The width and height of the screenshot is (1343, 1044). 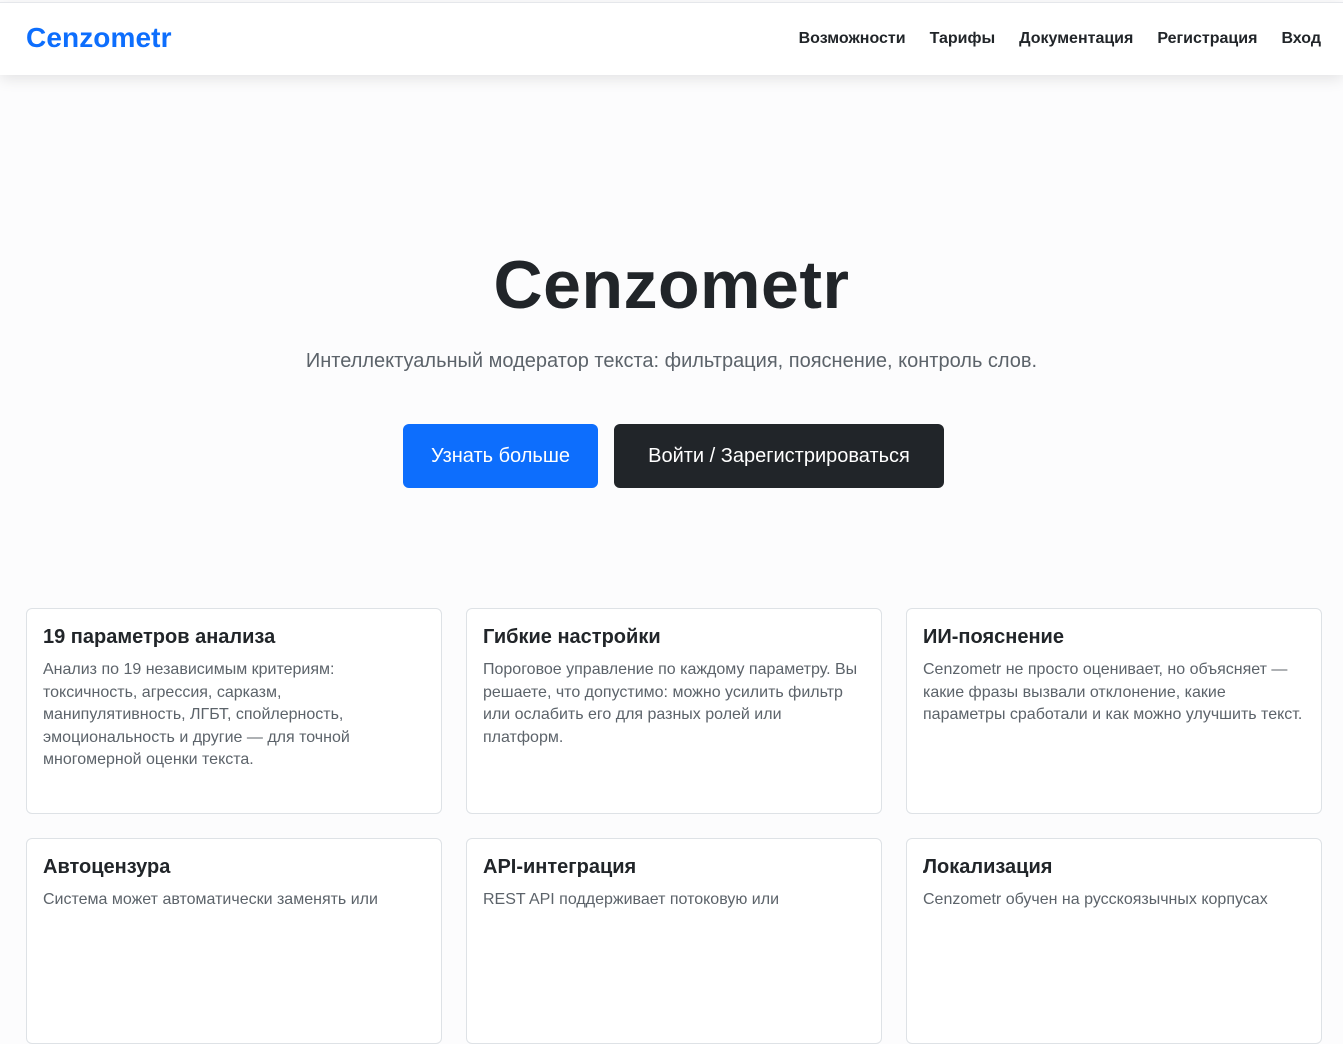 What do you see at coordinates (500, 456) in the screenshot?
I see `learn-more-button: Узнать больше` at bounding box center [500, 456].